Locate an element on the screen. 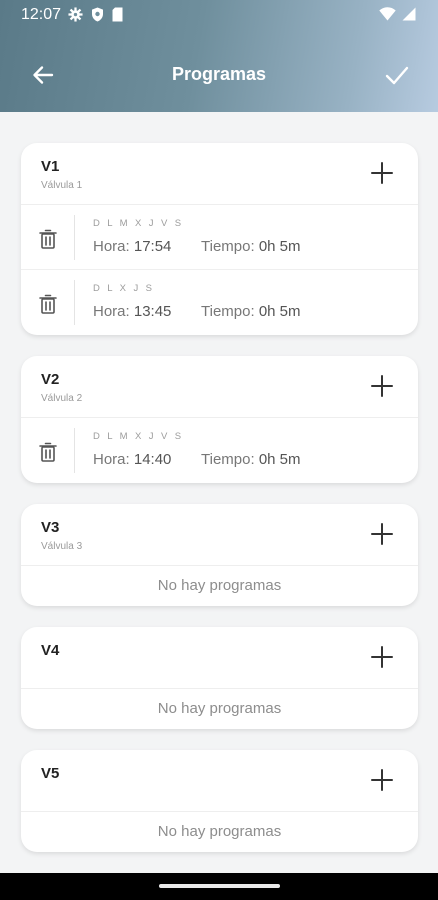 This screenshot has width=438, height=900. page-title: Programas is located at coordinates (219, 74).